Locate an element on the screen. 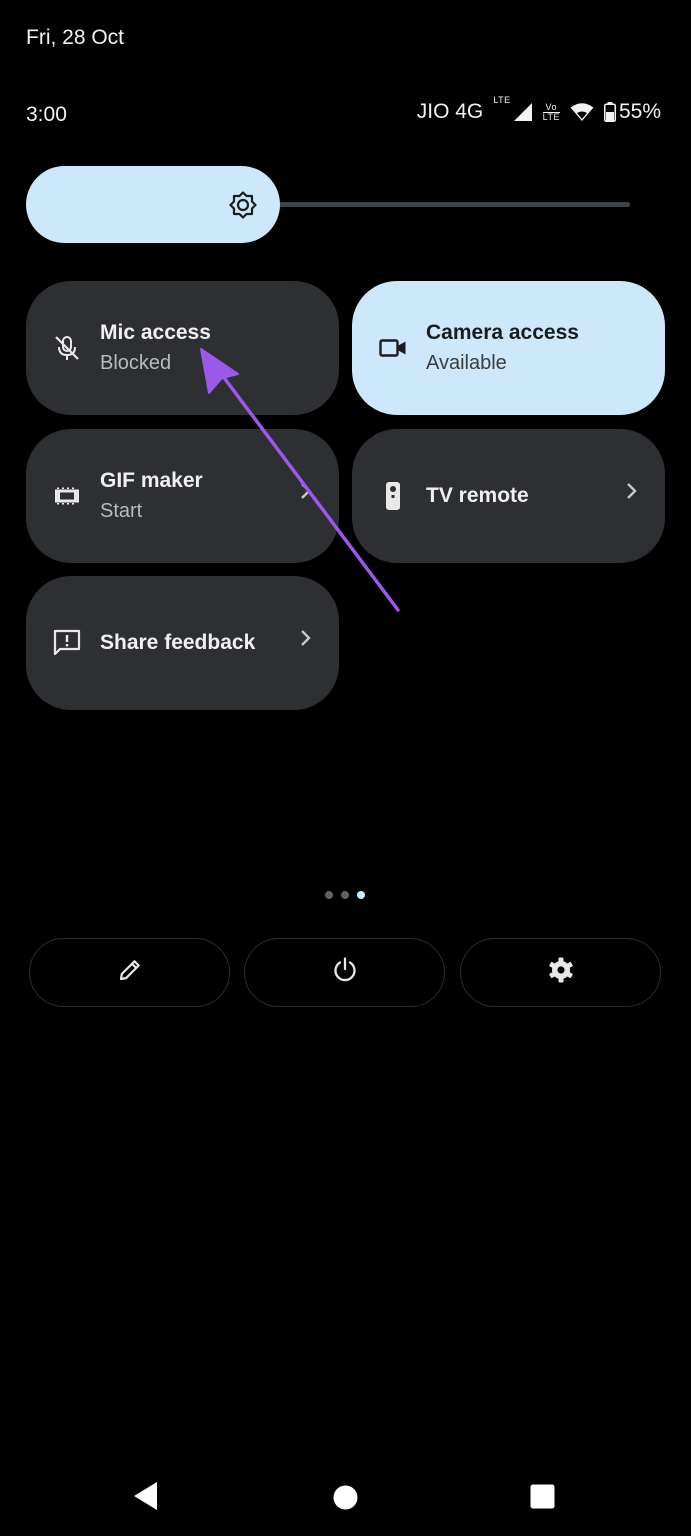 This screenshot has width=691, height=1536. nav-home-button is located at coordinates (345, 1500).